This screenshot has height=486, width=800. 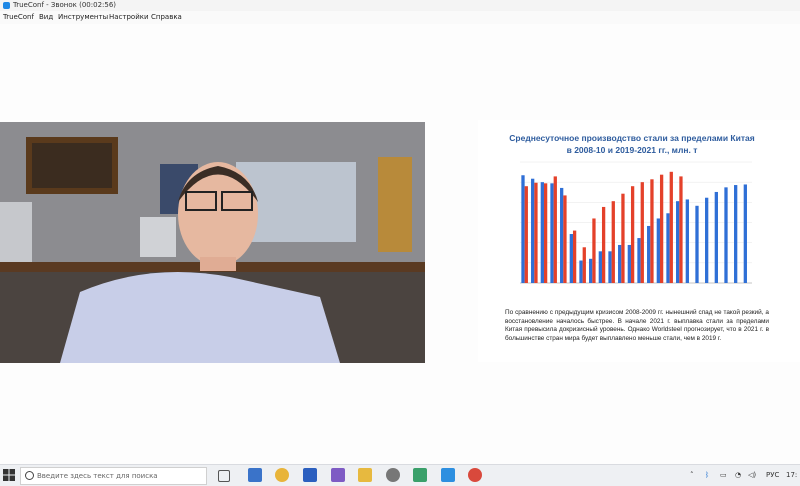 What do you see at coordinates (97, 476) in the screenshot?
I see `search-placeholder: Введите здесь текст для поиска` at bounding box center [97, 476].